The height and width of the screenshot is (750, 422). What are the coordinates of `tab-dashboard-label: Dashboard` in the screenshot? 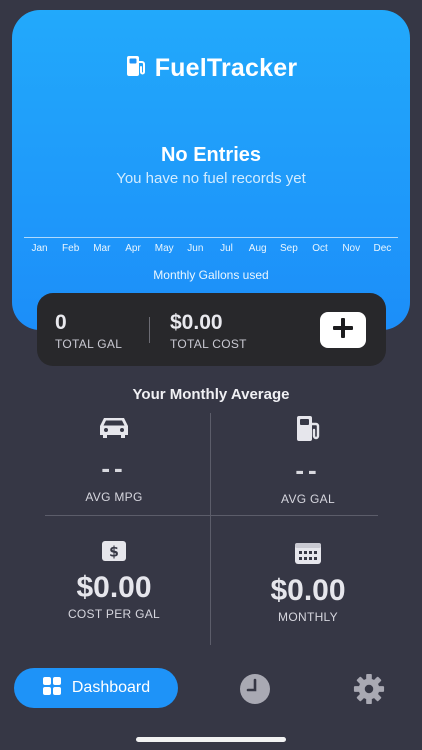 It's located at (111, 687).